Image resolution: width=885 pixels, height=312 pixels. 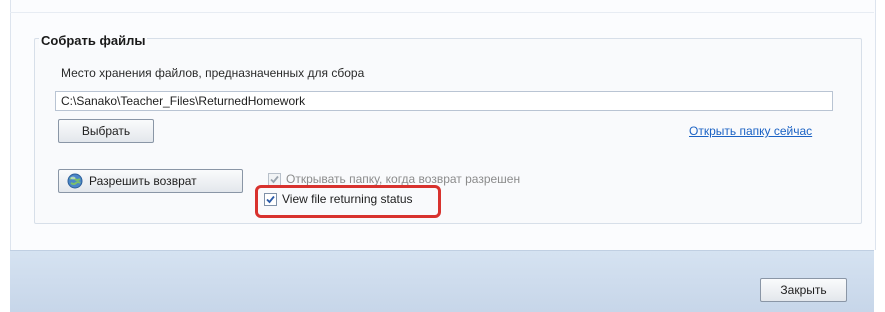 I want to click on choose-folder-button: Выбрать, so click(x=106, y=131).